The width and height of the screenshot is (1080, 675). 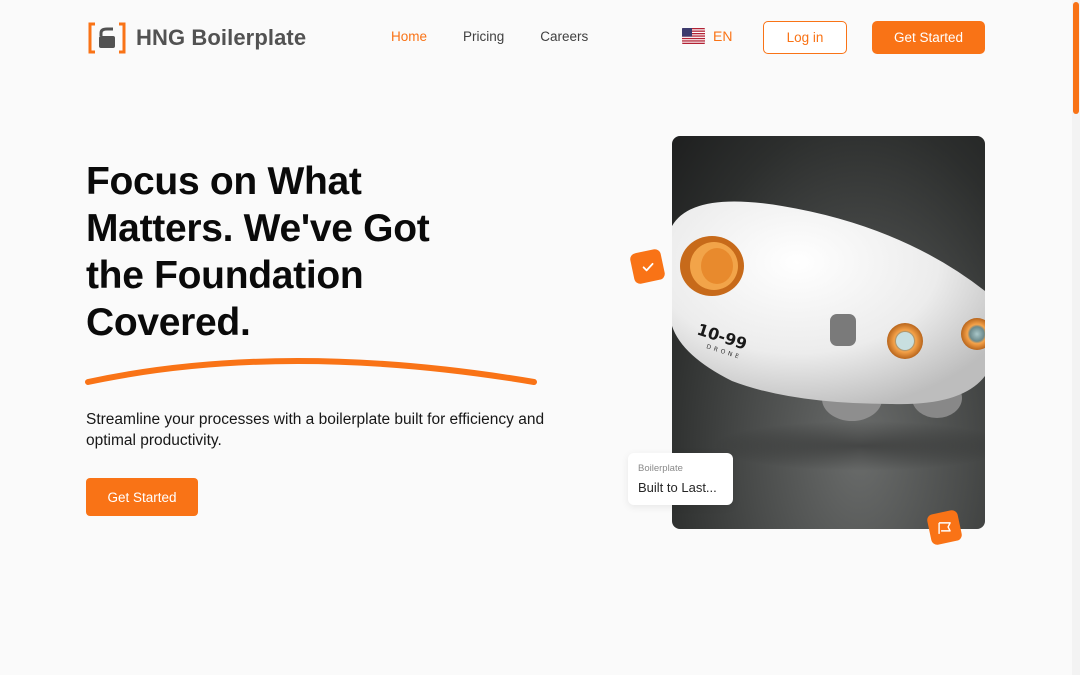 I want to click on underline-swoosh, so click(x=311, y=371).